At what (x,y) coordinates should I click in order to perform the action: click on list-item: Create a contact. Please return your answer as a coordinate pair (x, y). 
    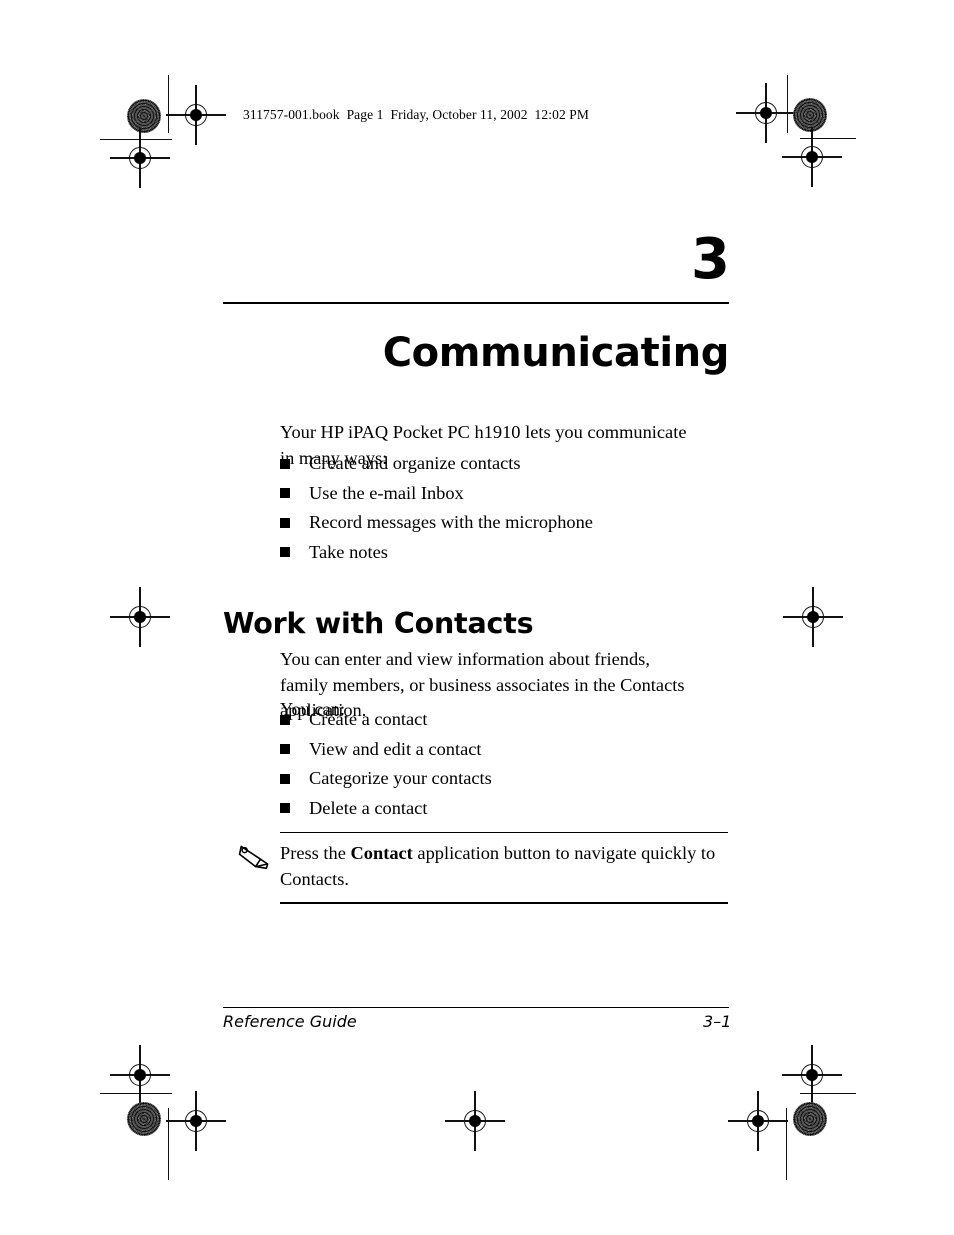
    Looking at the image, I should click on (495, 719).